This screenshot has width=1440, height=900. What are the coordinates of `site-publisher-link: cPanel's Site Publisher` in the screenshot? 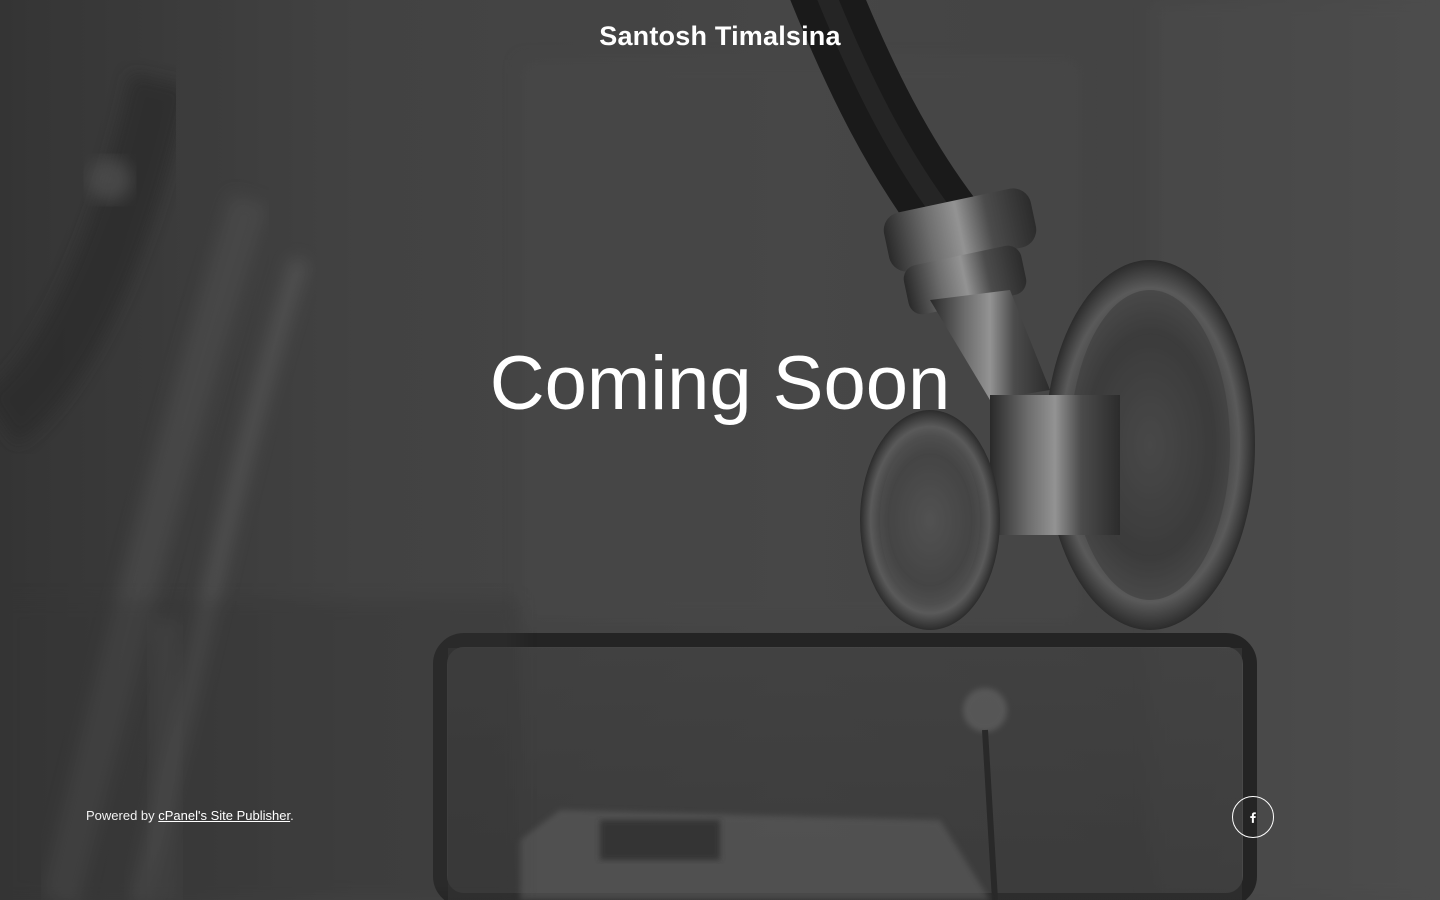 It's located at (224, 815).